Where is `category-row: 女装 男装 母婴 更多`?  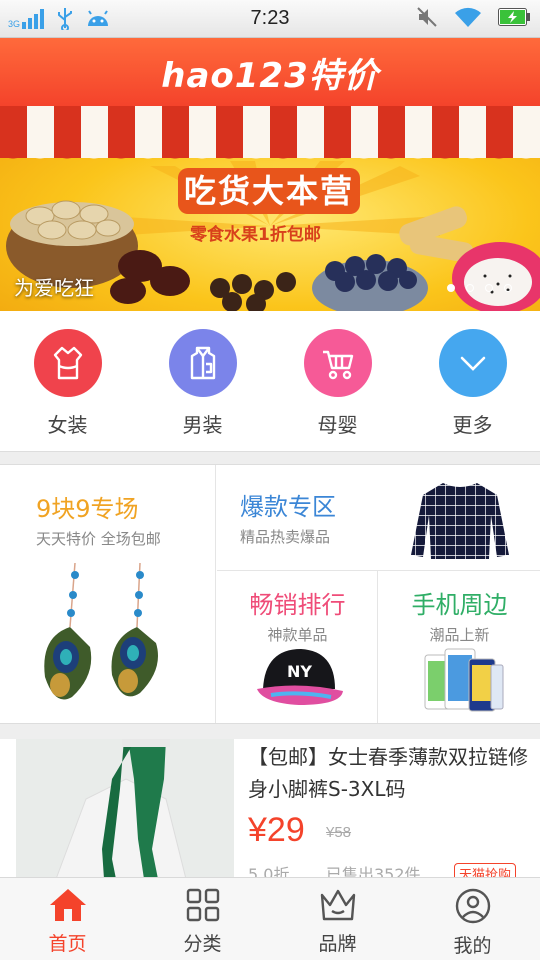
category-row: 女装 男装 母婴 更多 is located at coordinates (270, 381).